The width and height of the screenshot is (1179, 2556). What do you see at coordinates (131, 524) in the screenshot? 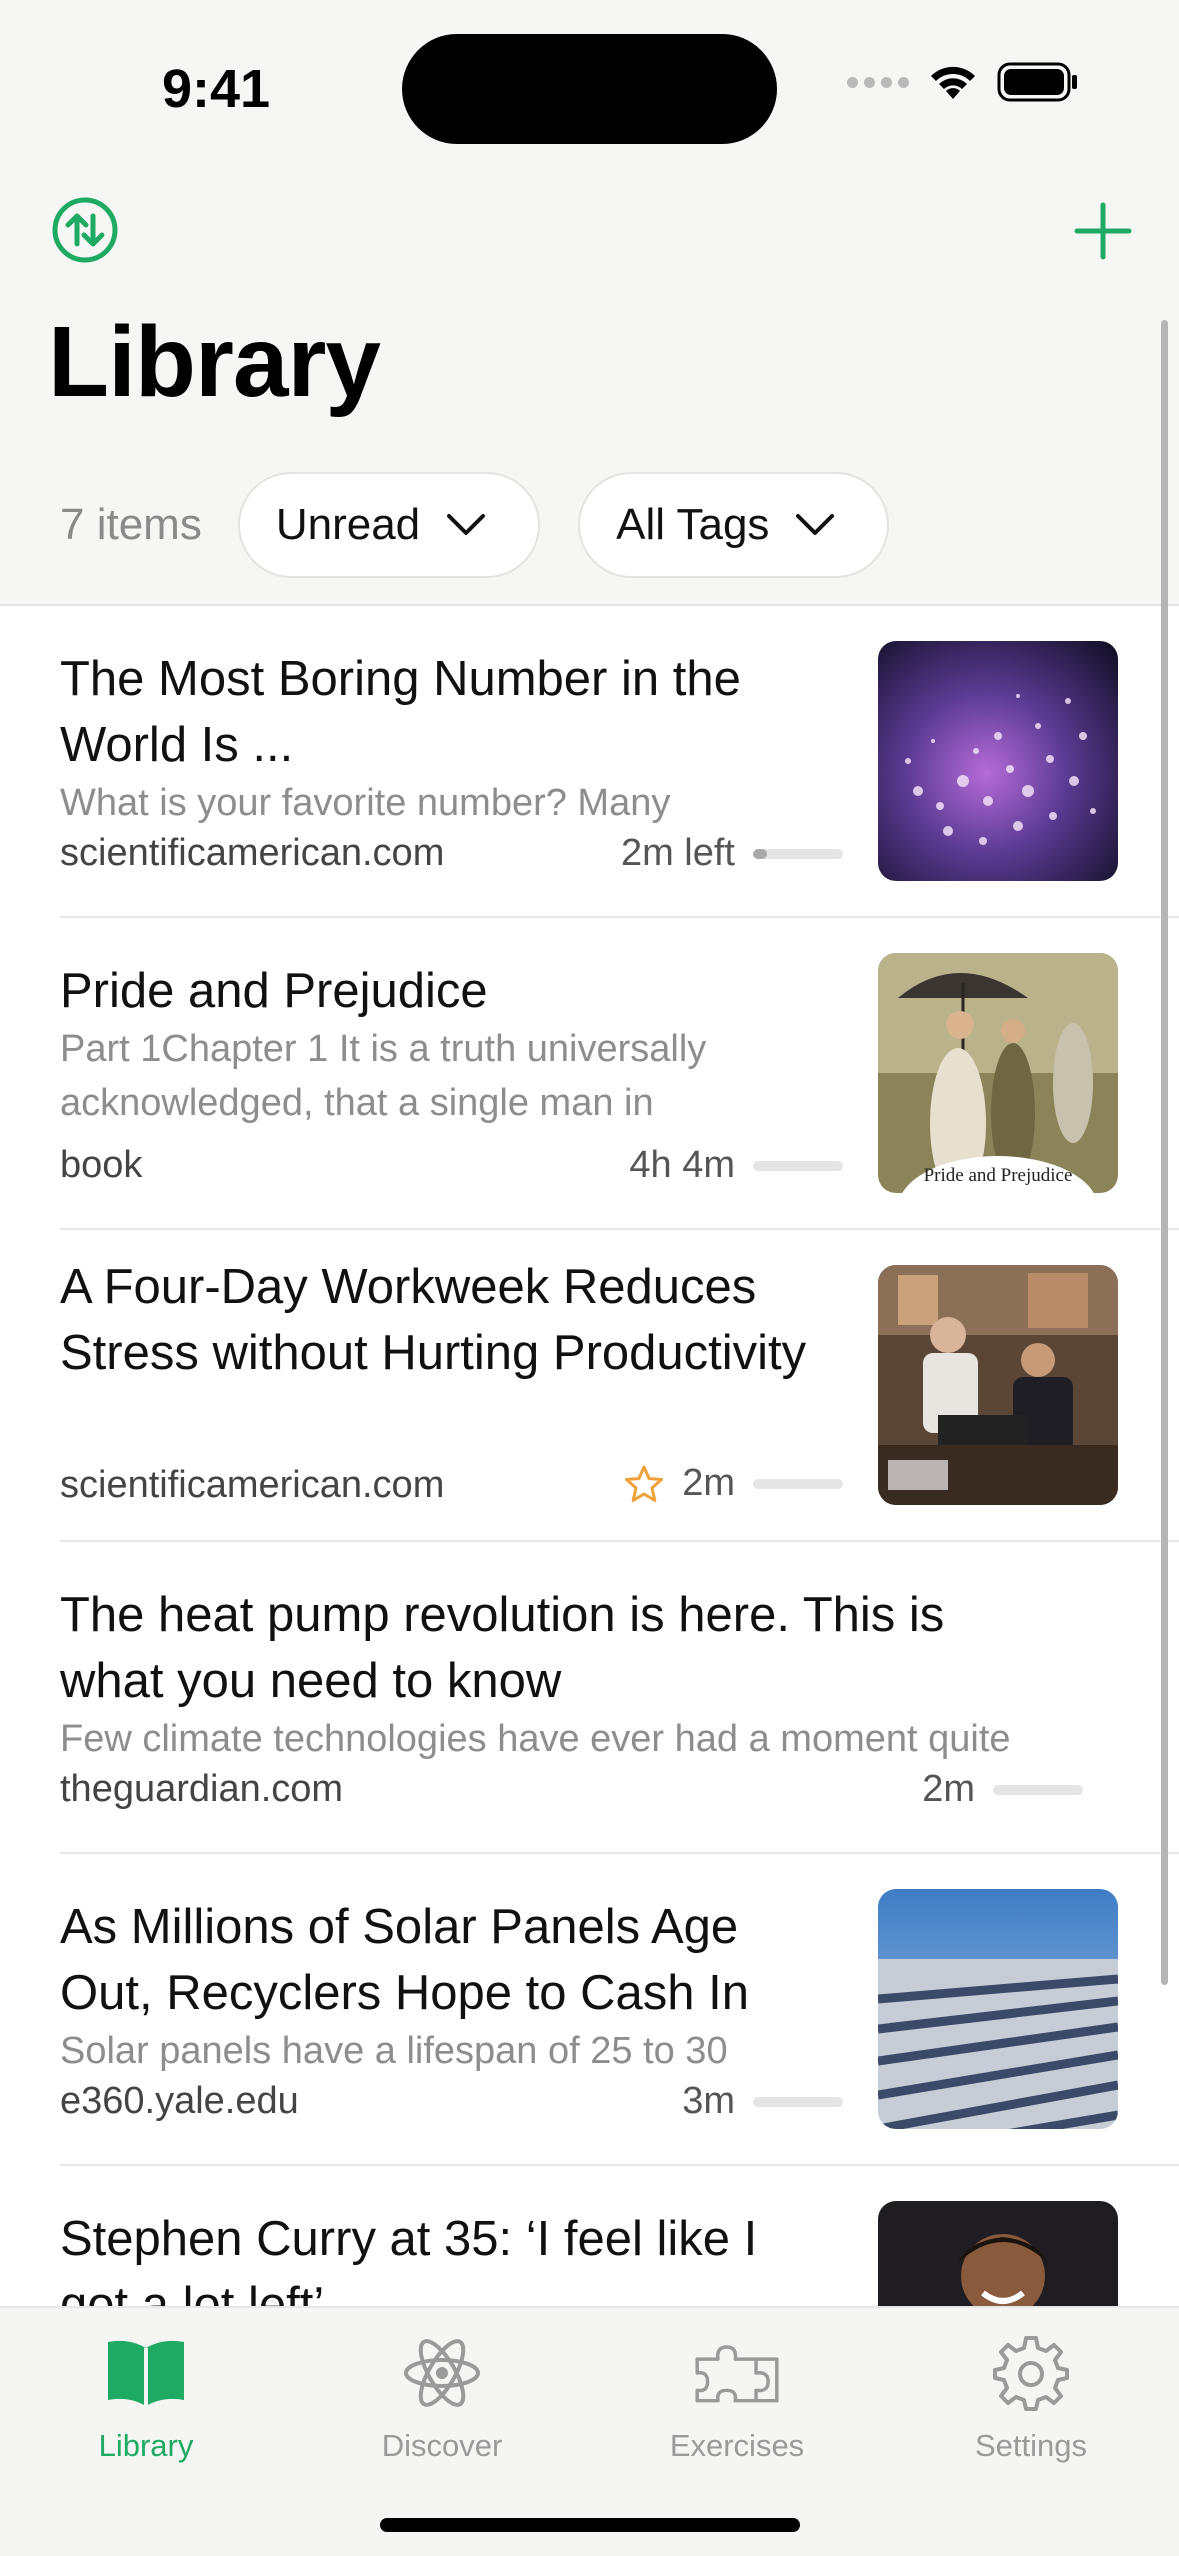
I see `item-count: 7 items` at bounding box center [131, 524].